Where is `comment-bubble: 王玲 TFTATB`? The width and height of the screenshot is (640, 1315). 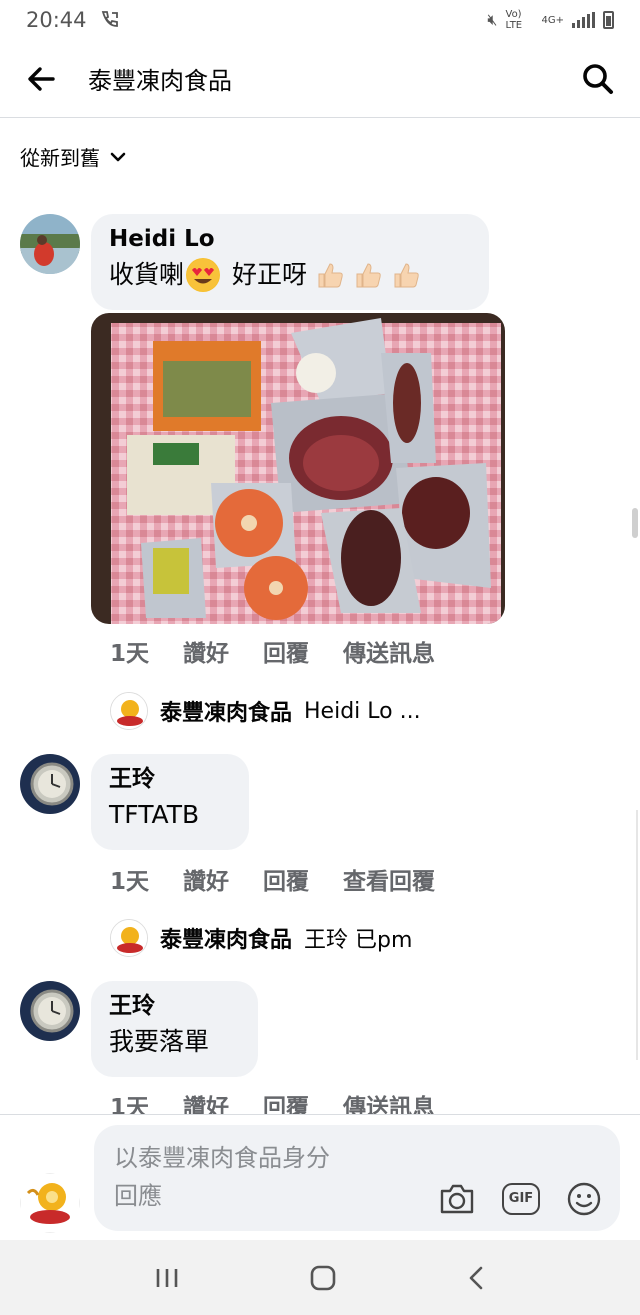 comment-bubble: 王玲 TFTATB is located at coordinates (170, 802).